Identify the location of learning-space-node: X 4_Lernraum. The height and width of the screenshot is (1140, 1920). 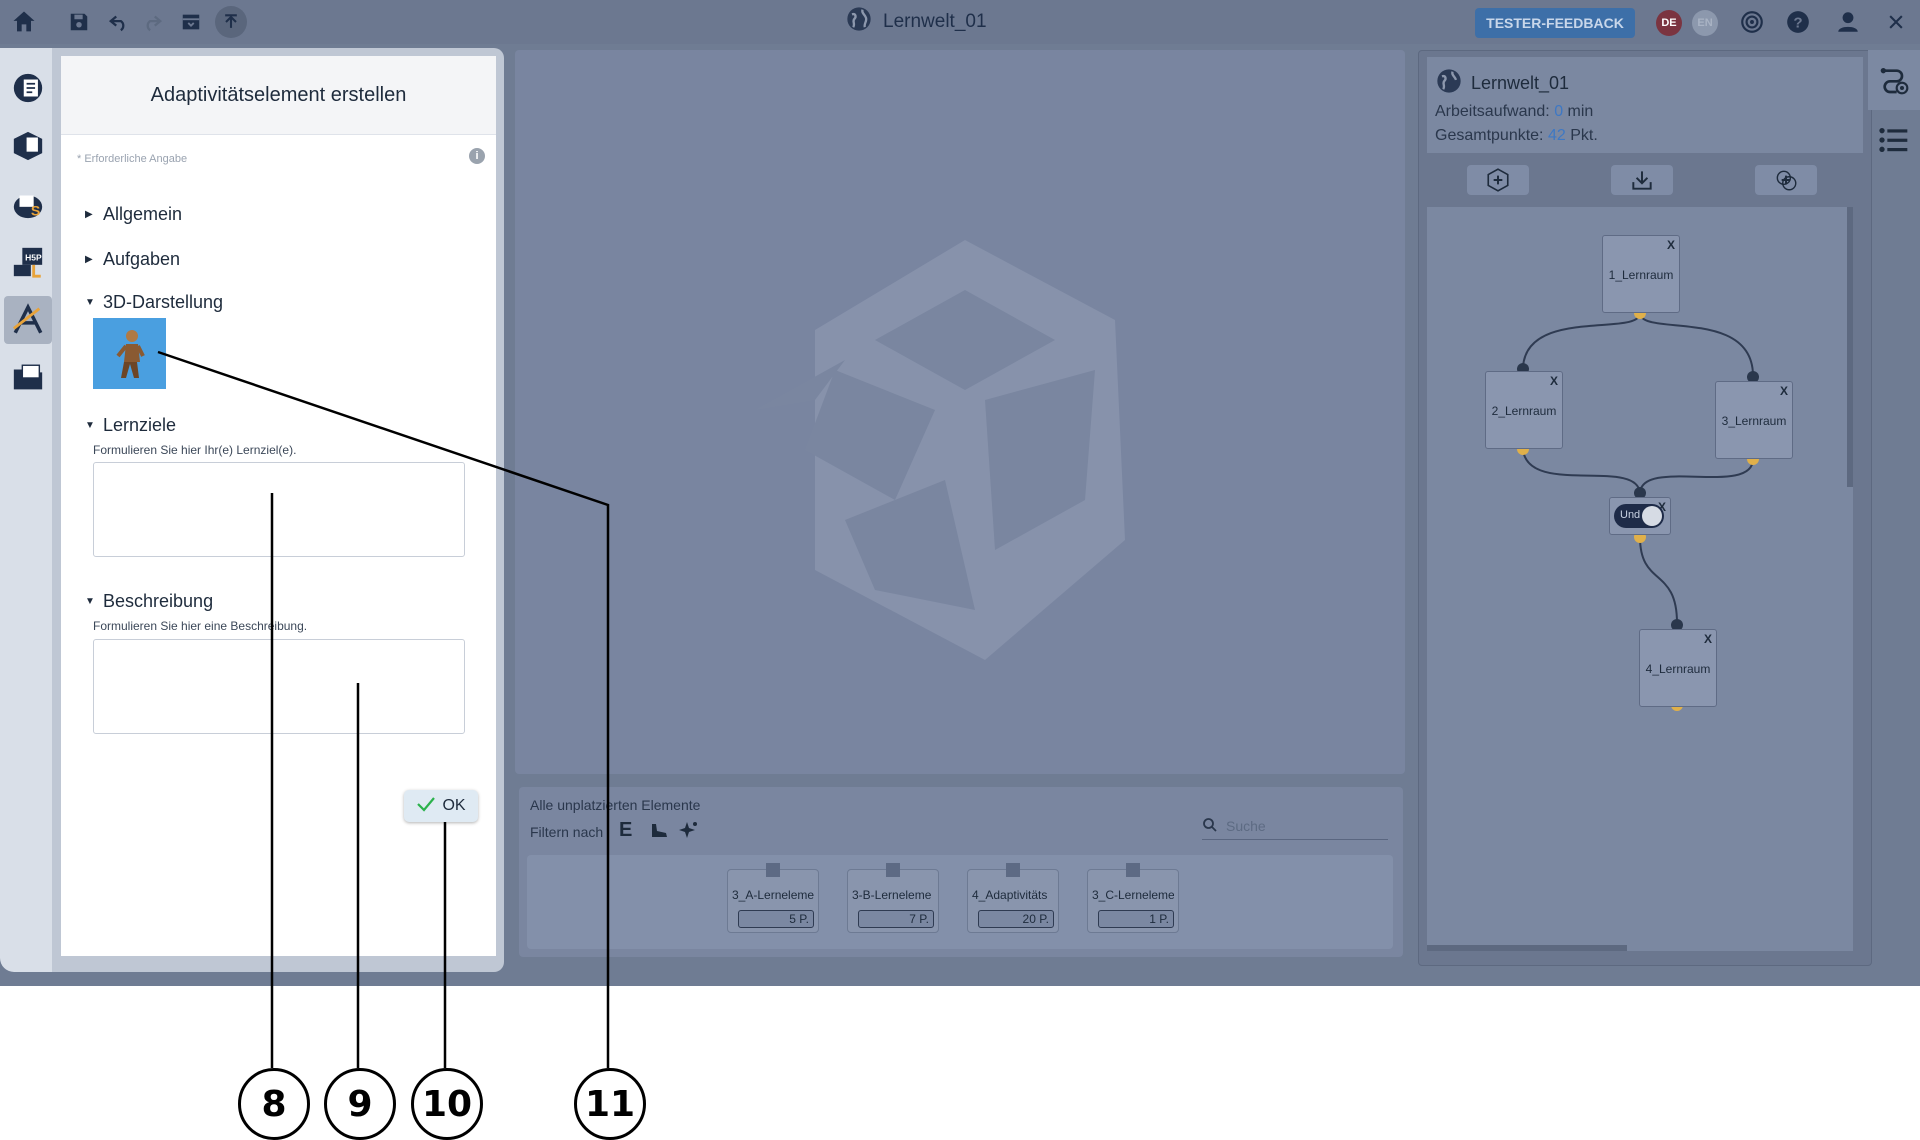
(1678, 668).